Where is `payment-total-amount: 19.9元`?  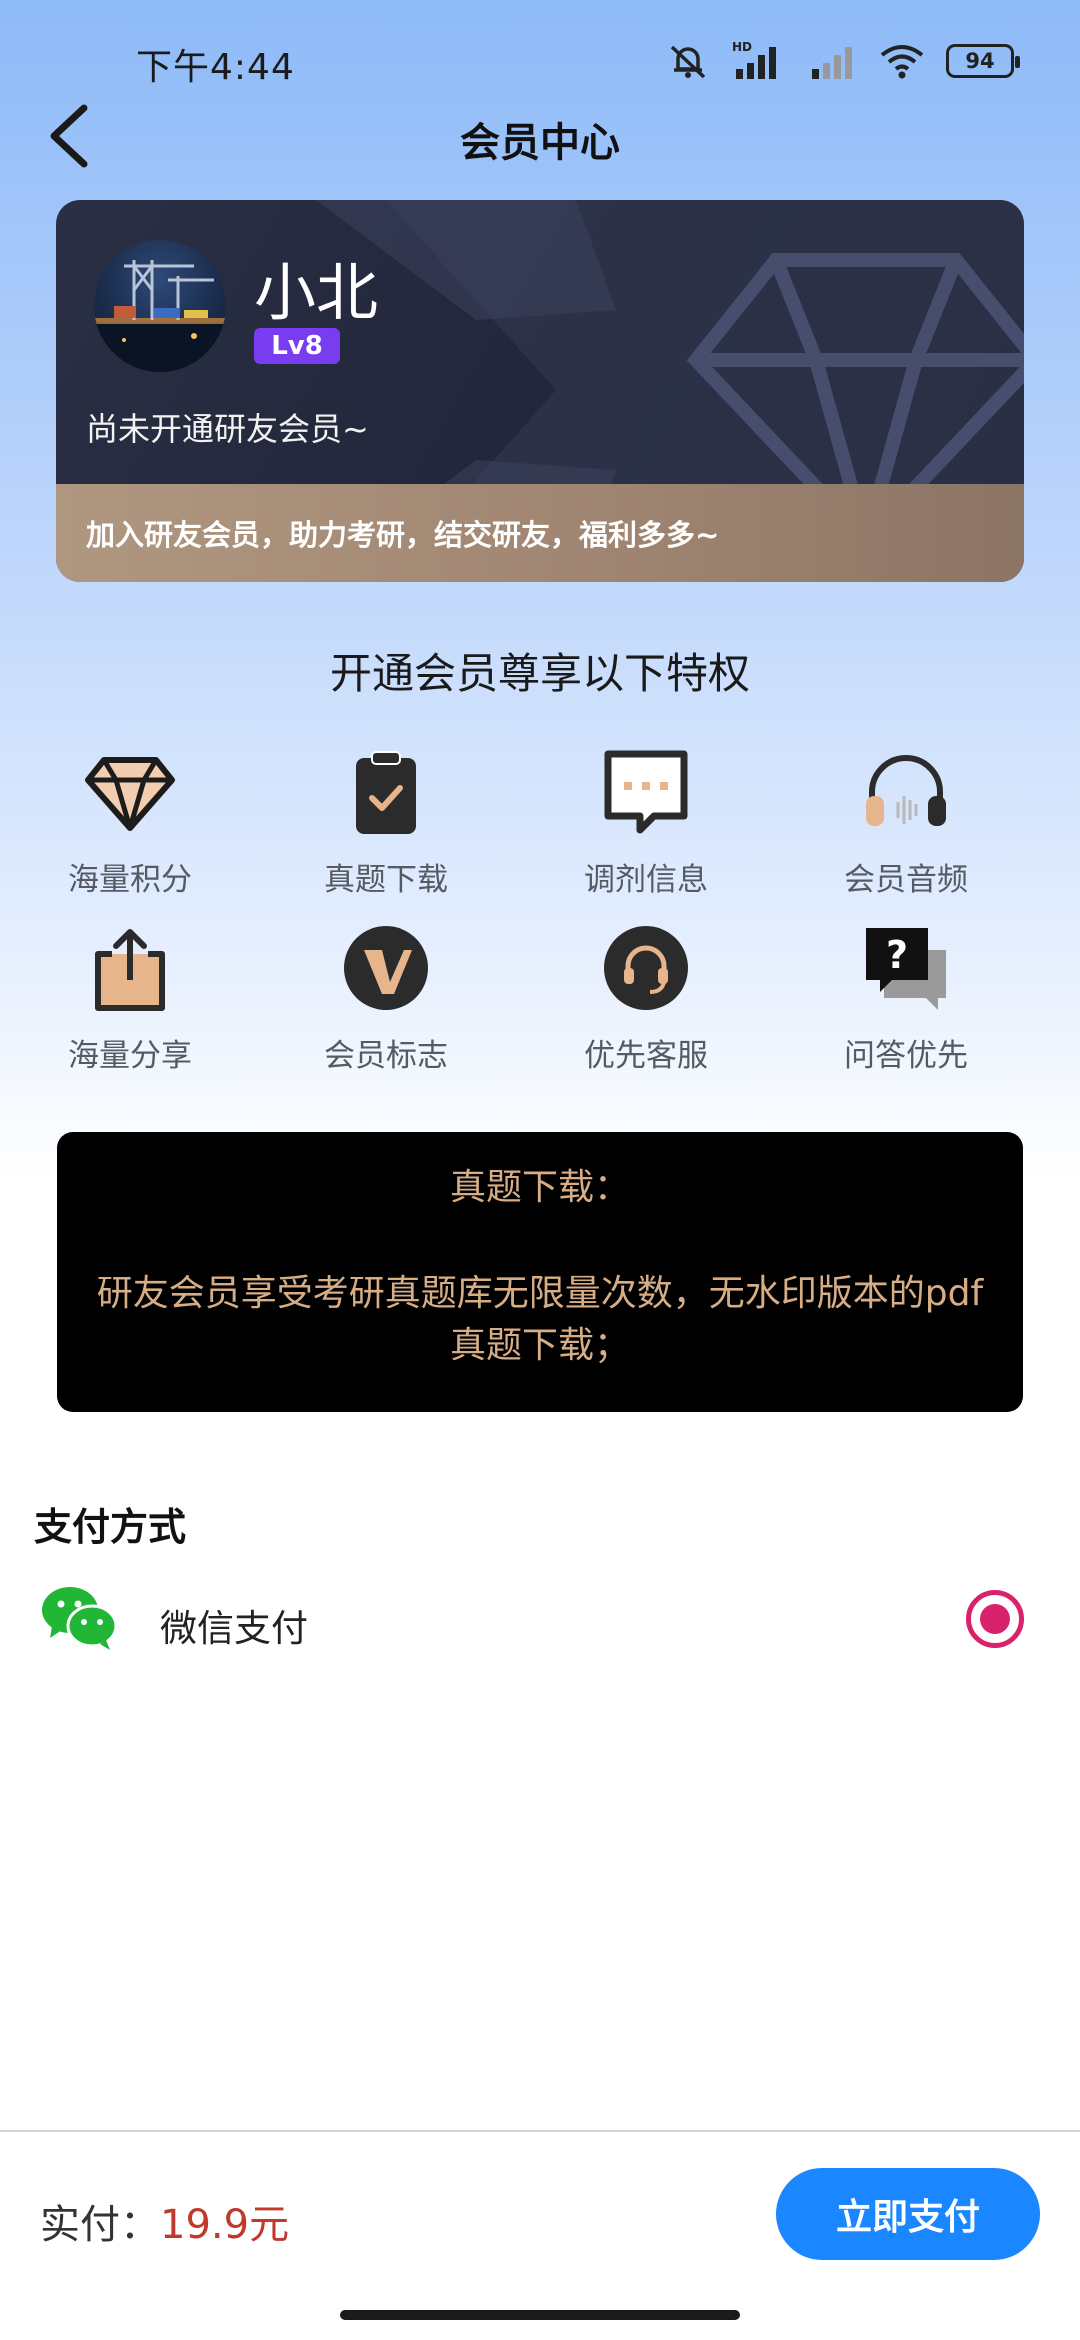 payment-total-amount: 19.9元 is located at coordinates (225, 2225).